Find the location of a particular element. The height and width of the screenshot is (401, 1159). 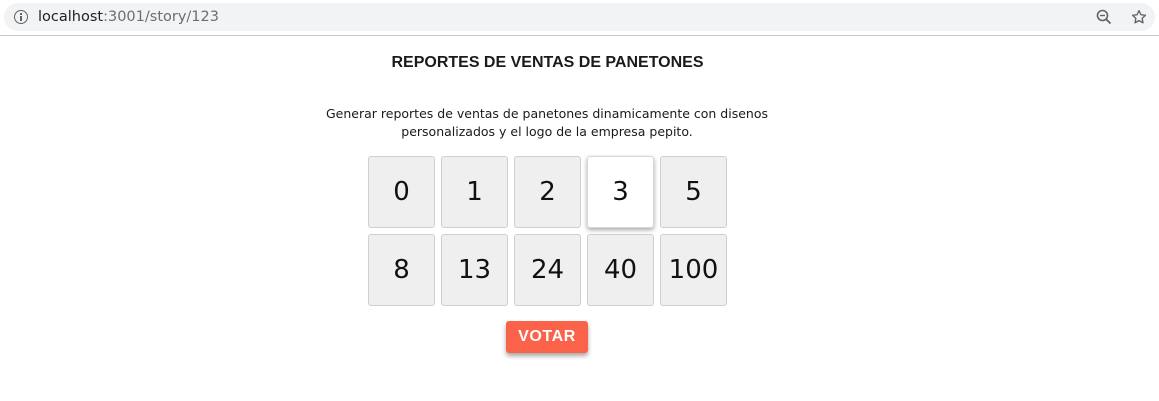

estimate-card-5: 5 is located at coordinates (693, 192).